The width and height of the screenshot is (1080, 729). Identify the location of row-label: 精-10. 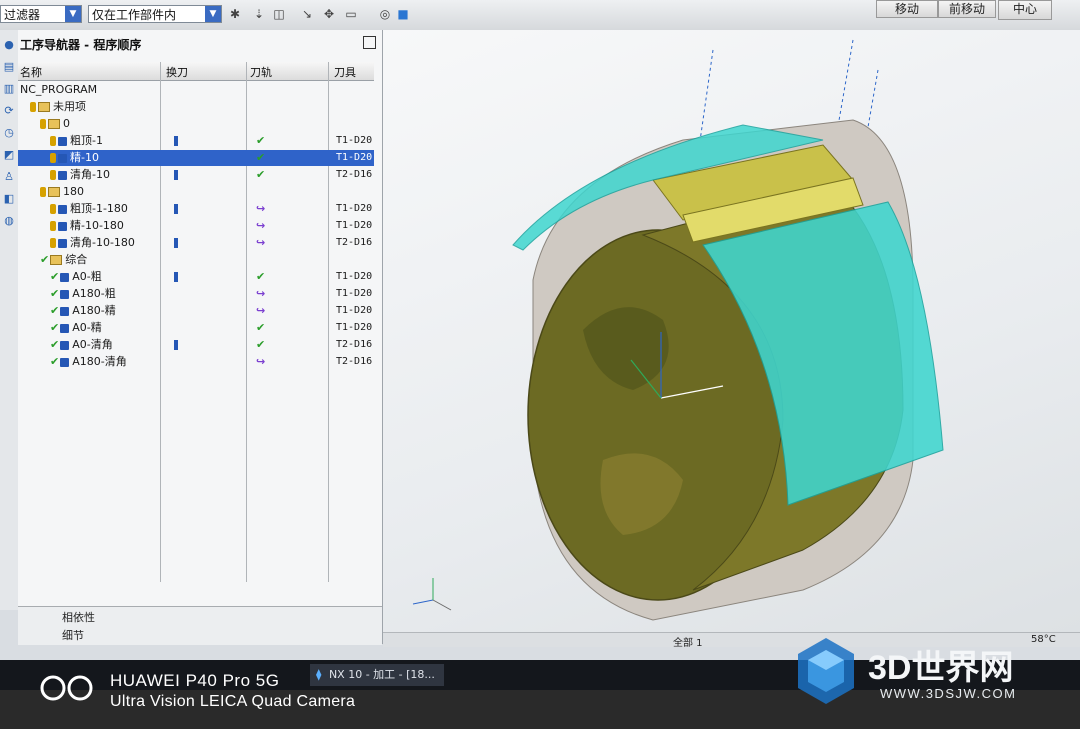
(84, 157).